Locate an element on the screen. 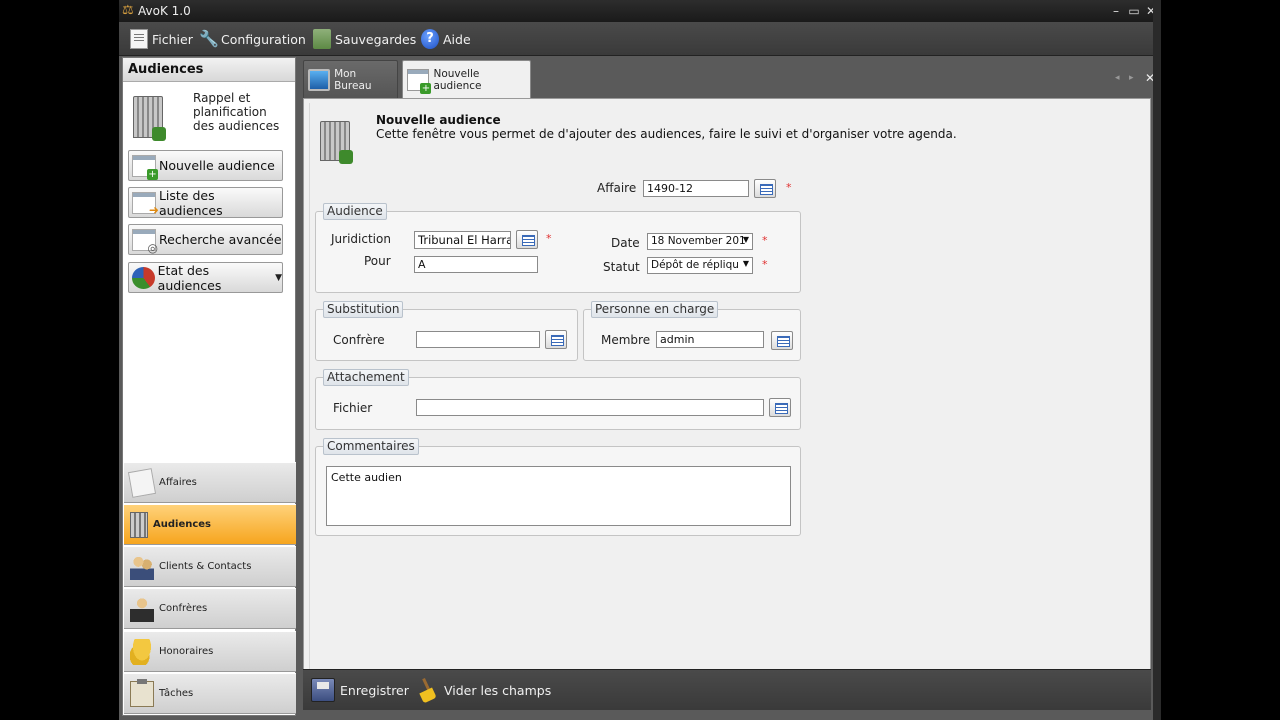 This screenshot has height=720, width=1280. courthouse-header-icon is located at coordinates (336, 142).